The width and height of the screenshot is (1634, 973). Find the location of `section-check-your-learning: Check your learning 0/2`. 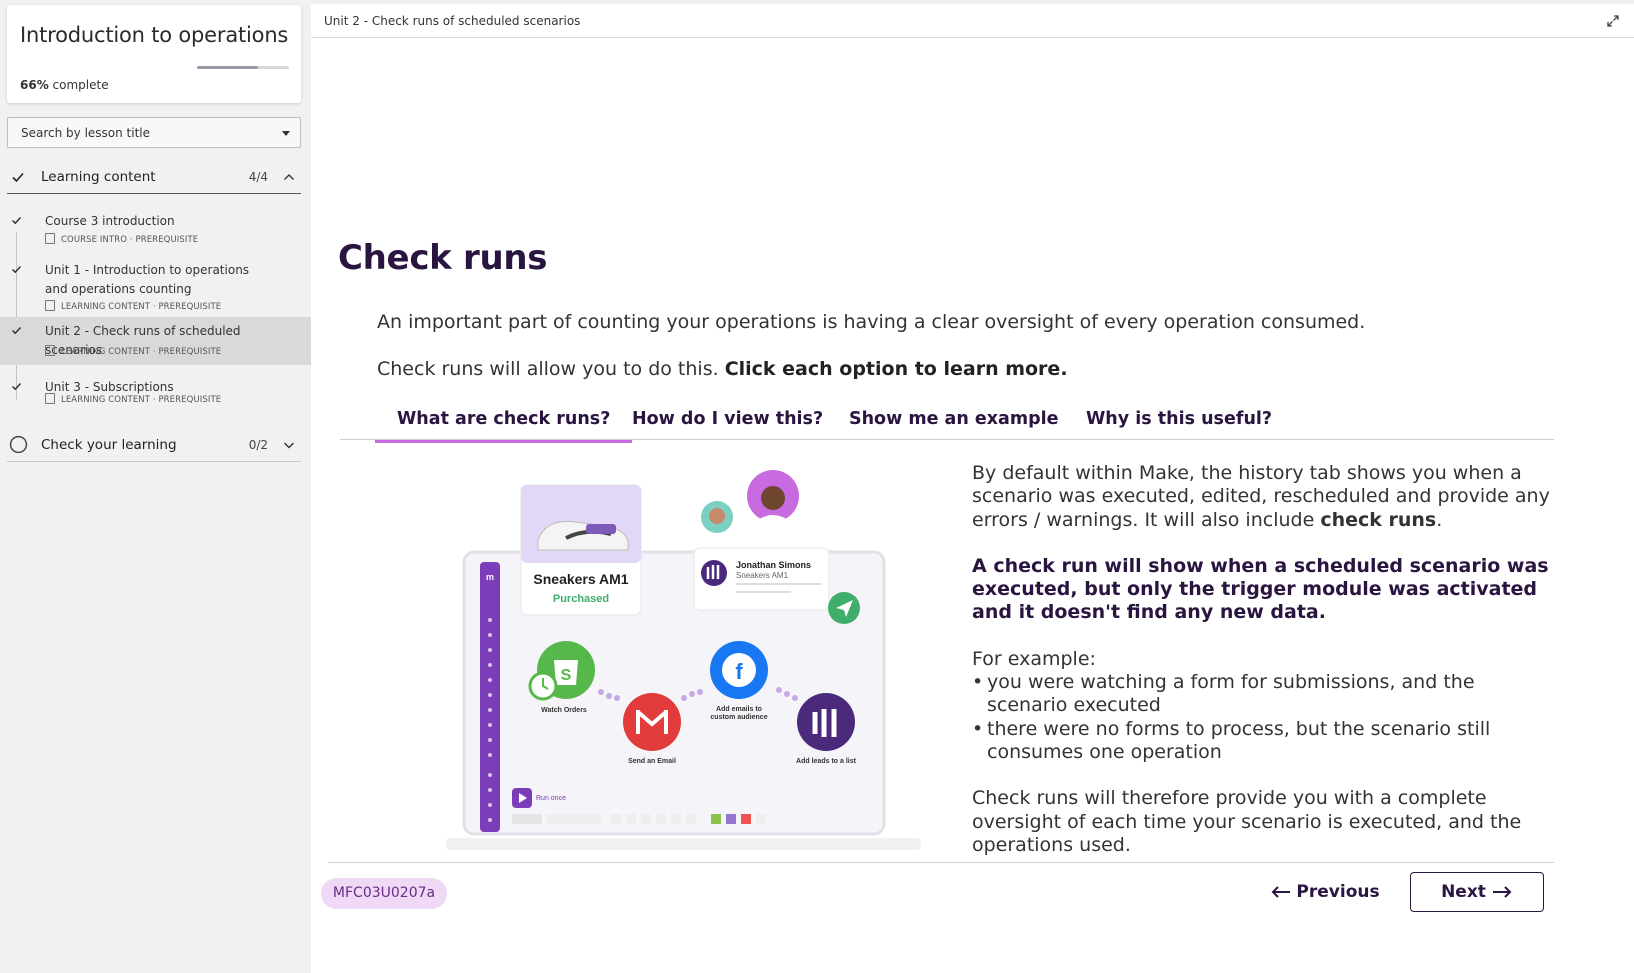

section-check-your-learning: Check your learning 0/2 is located at coordinates (154, 445).